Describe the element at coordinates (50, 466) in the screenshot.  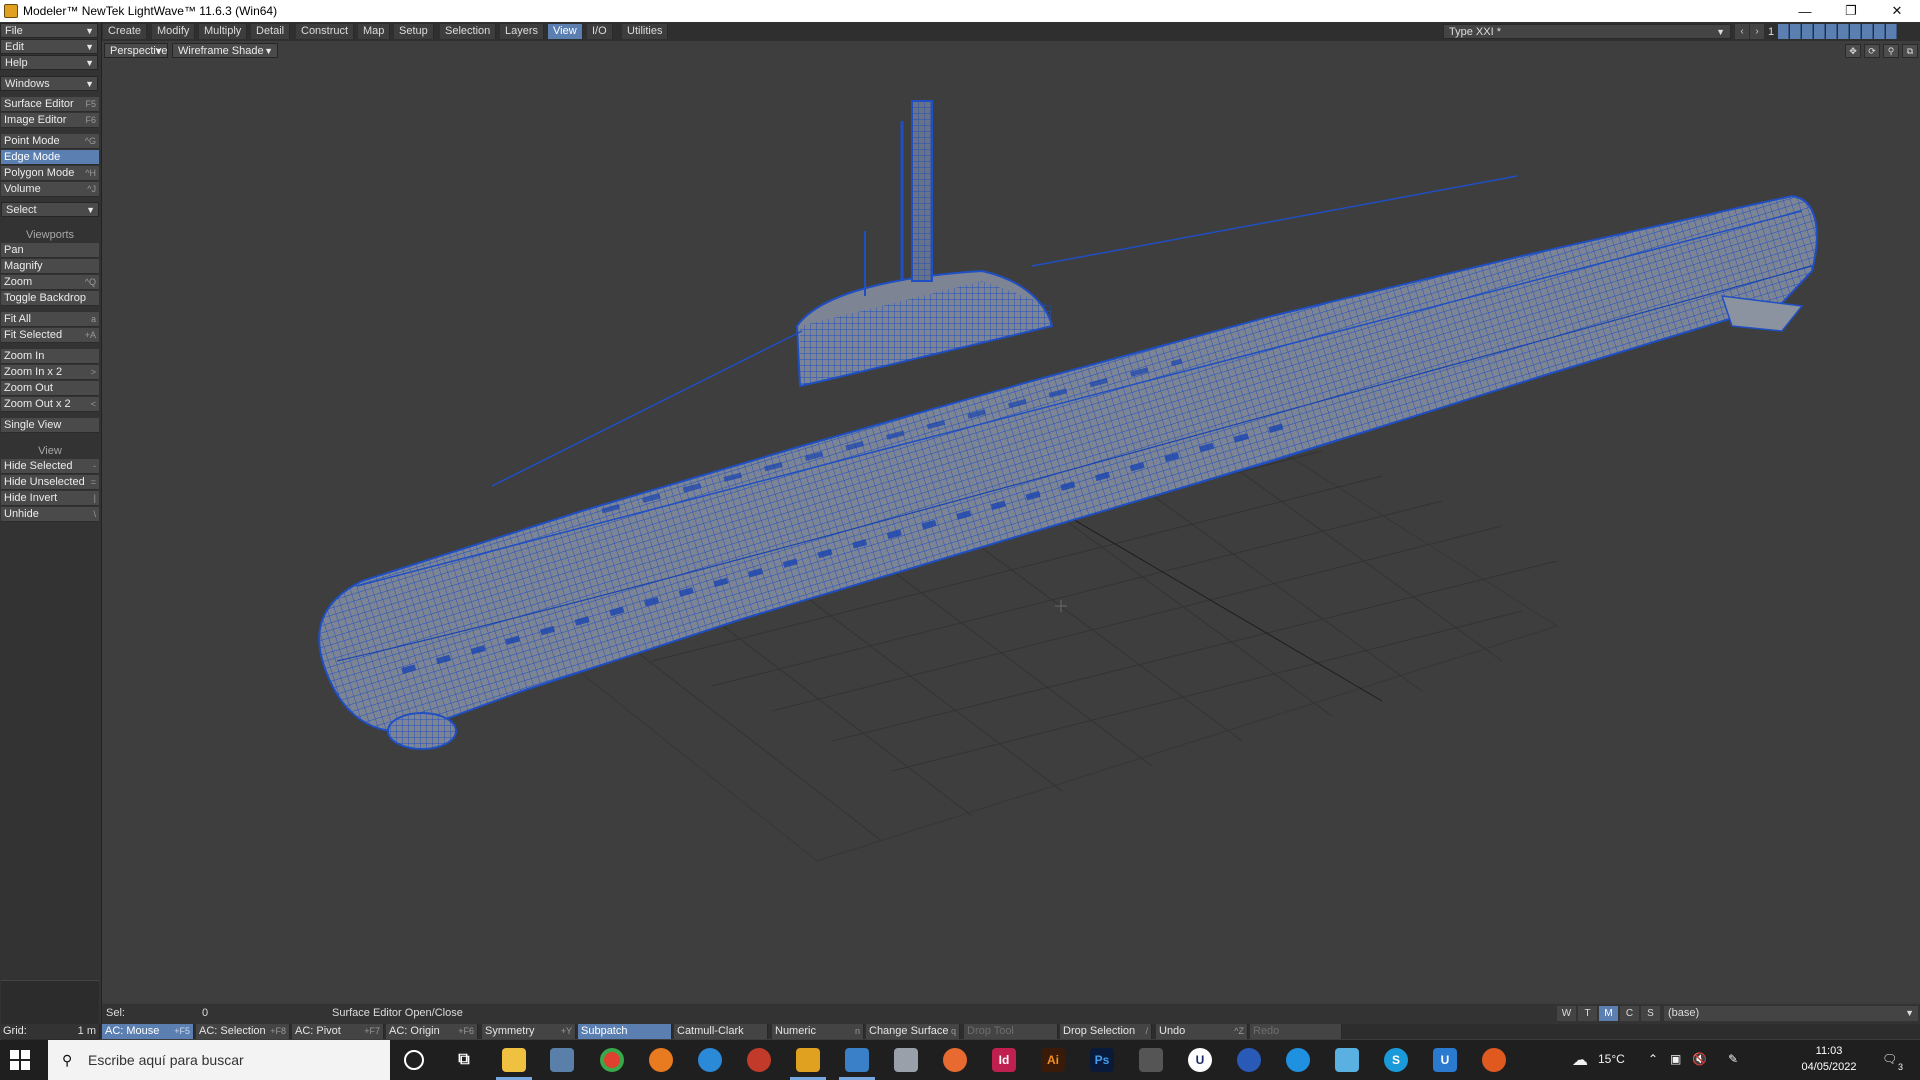
I see `hide-selected-button: Hide Selected -` at that location.